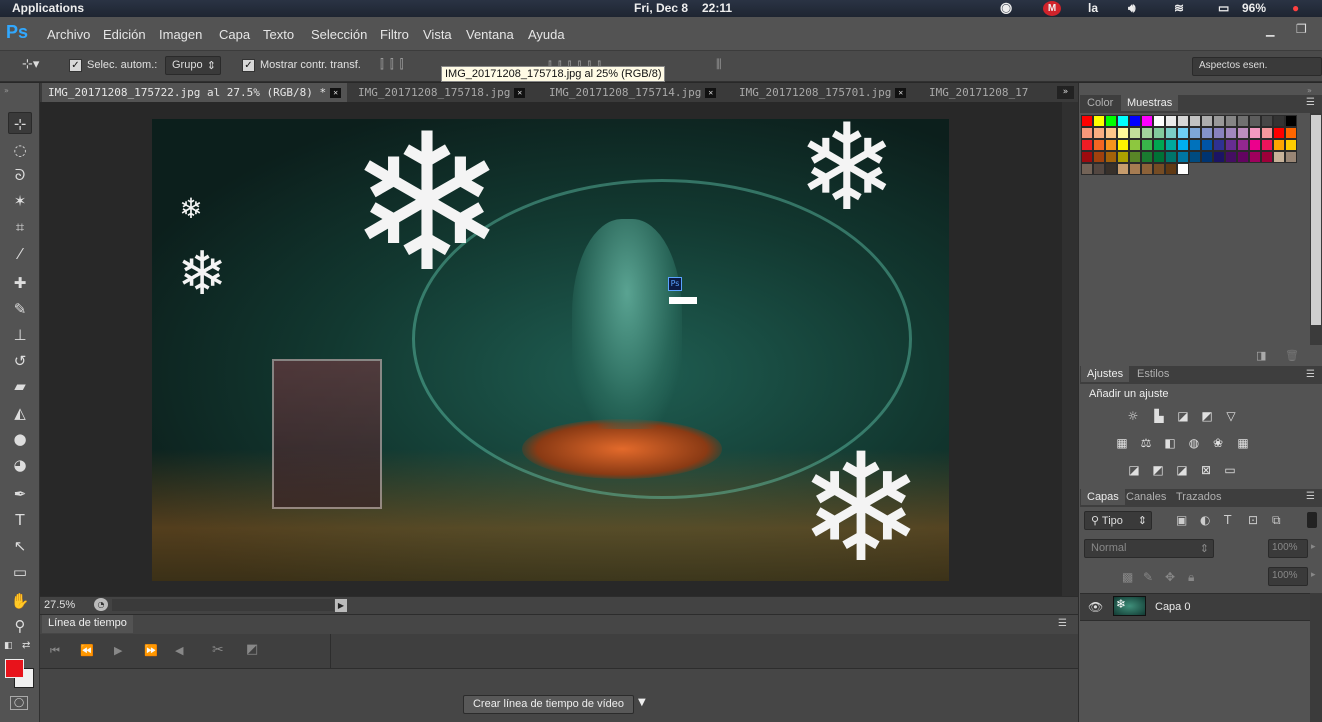  Describe the element at coordinates (395, 64) in the screenshot. I see `align-icons: ⫿⫿⫿` at that location.